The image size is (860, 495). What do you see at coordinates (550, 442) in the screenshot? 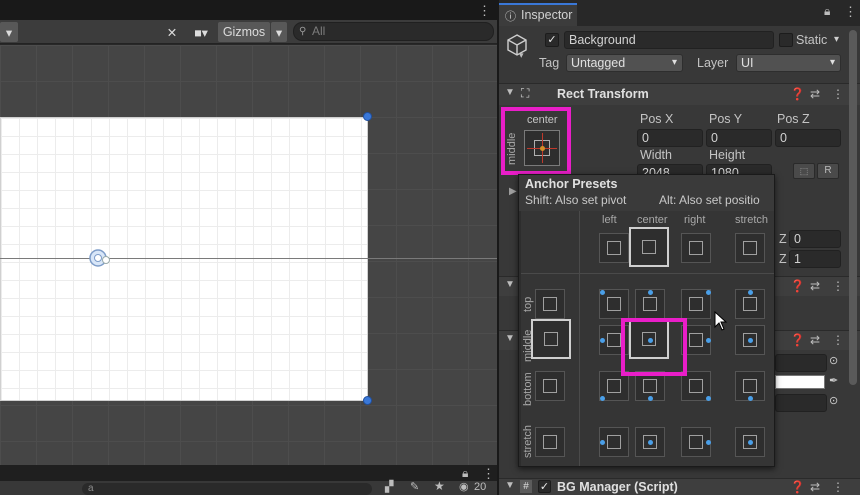
I see `preset-stretch-header` at bounding box center [550, 442].